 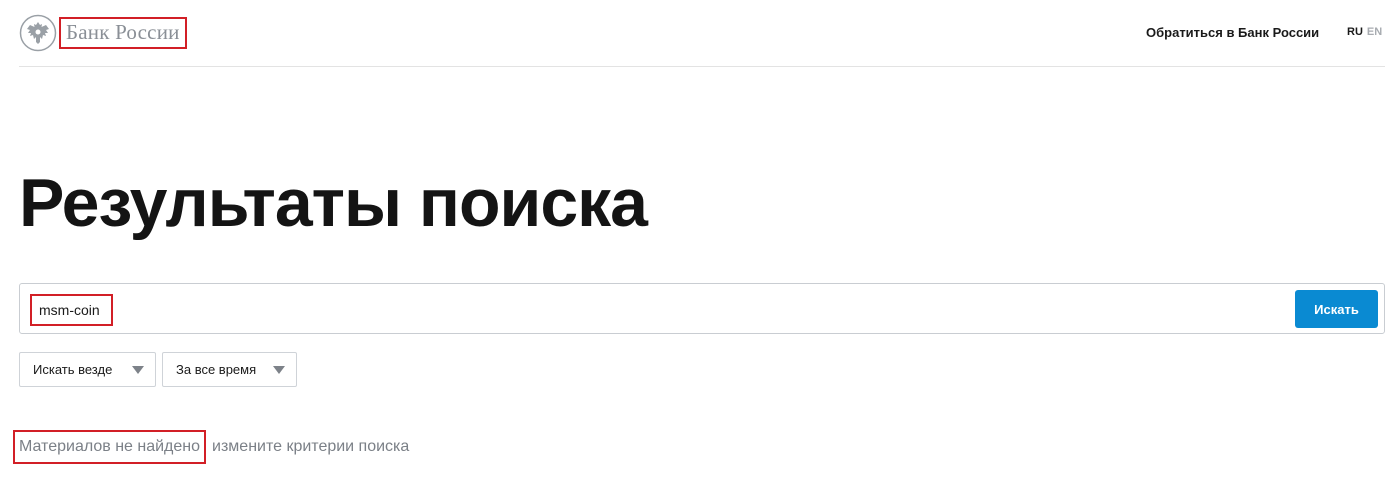 I want to click on search-input, so click(x=71, y=310).